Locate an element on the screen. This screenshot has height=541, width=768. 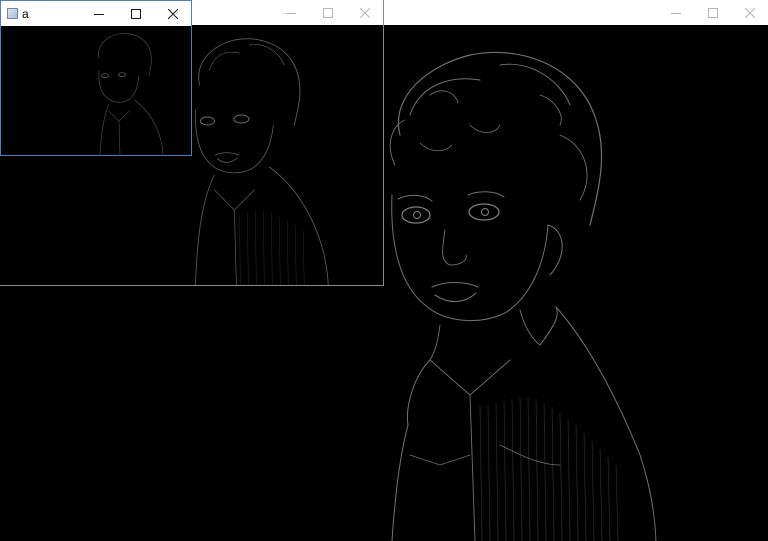
edge-detected-portrait-small is located at coordinates (131, 94).